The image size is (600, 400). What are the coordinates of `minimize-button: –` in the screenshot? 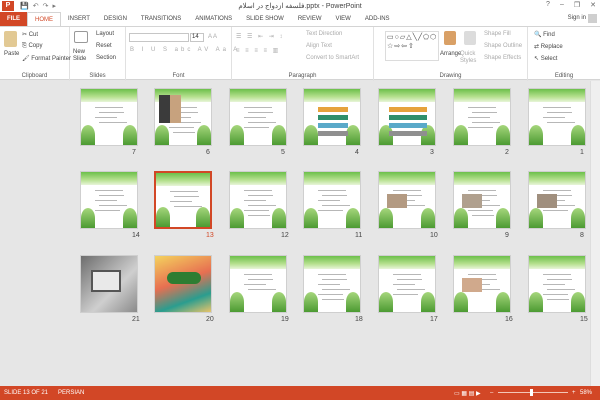 It's located at (562, 5).